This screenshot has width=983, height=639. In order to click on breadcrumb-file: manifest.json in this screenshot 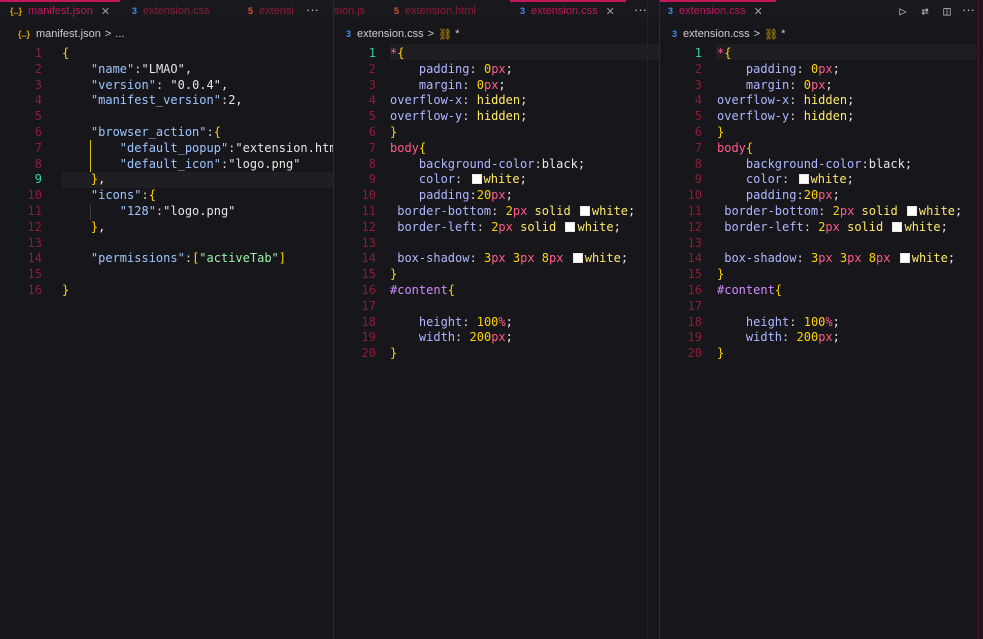, I will do `click(68, 34)`.